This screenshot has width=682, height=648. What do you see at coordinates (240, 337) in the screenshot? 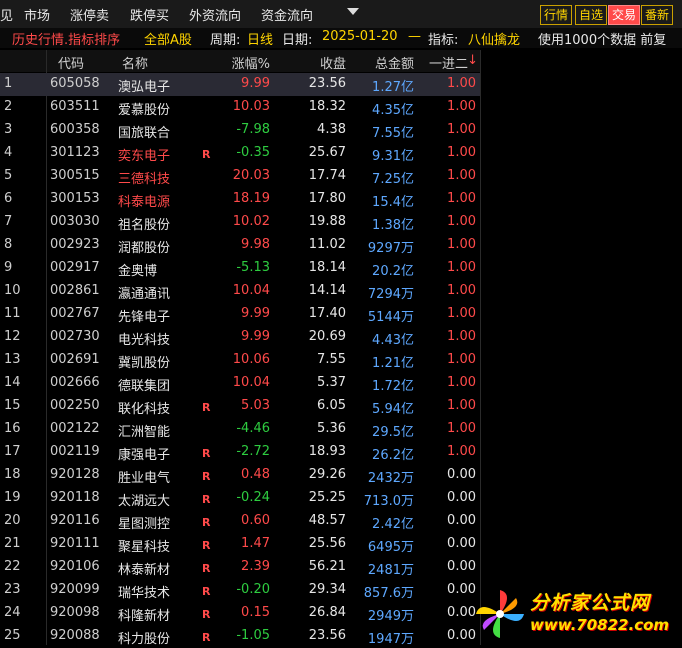
I see `table-row: 12 002730 电光科技 9.99 20.69 4.43亿 1.00` at bounding box center [240, 337].